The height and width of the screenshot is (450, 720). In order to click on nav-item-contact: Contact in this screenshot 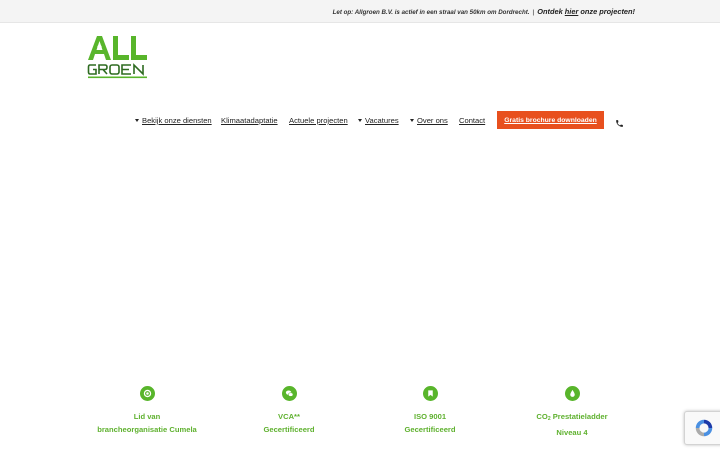, I will do `click(472, 120)`.